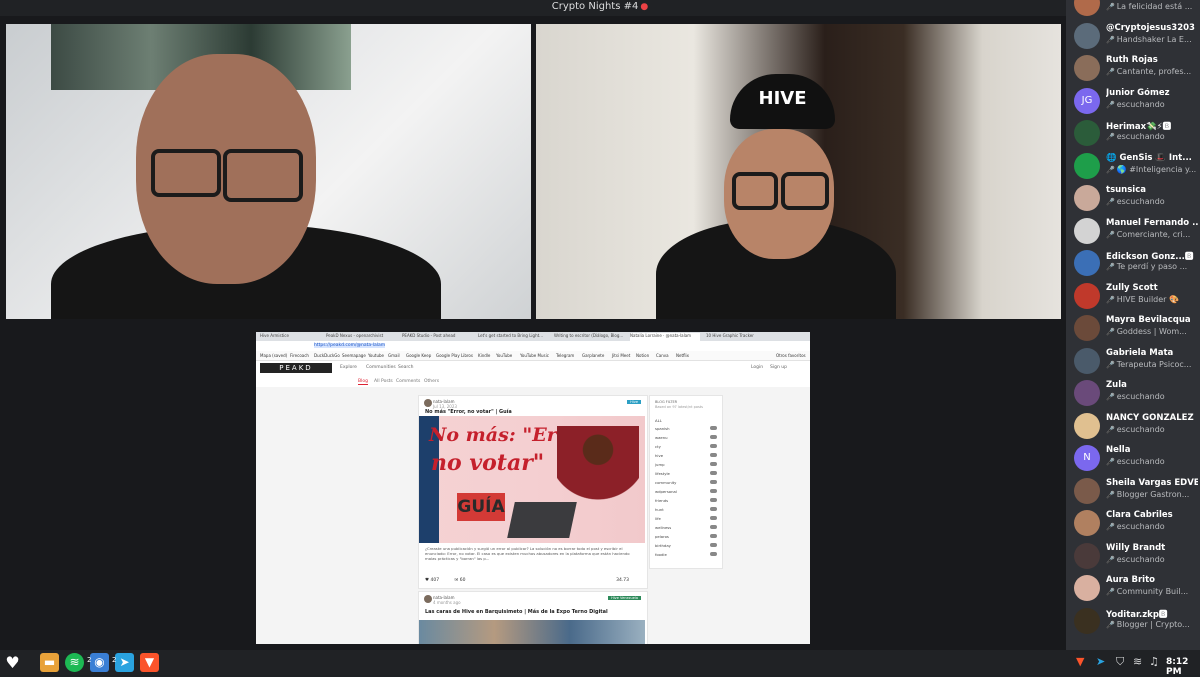 This screenshot has width=1200, height=677. Describe the element at coordinates (1136, 198) in the screenshot. I see `participant-item: tsunsica 🎤 escuchando` at that location.